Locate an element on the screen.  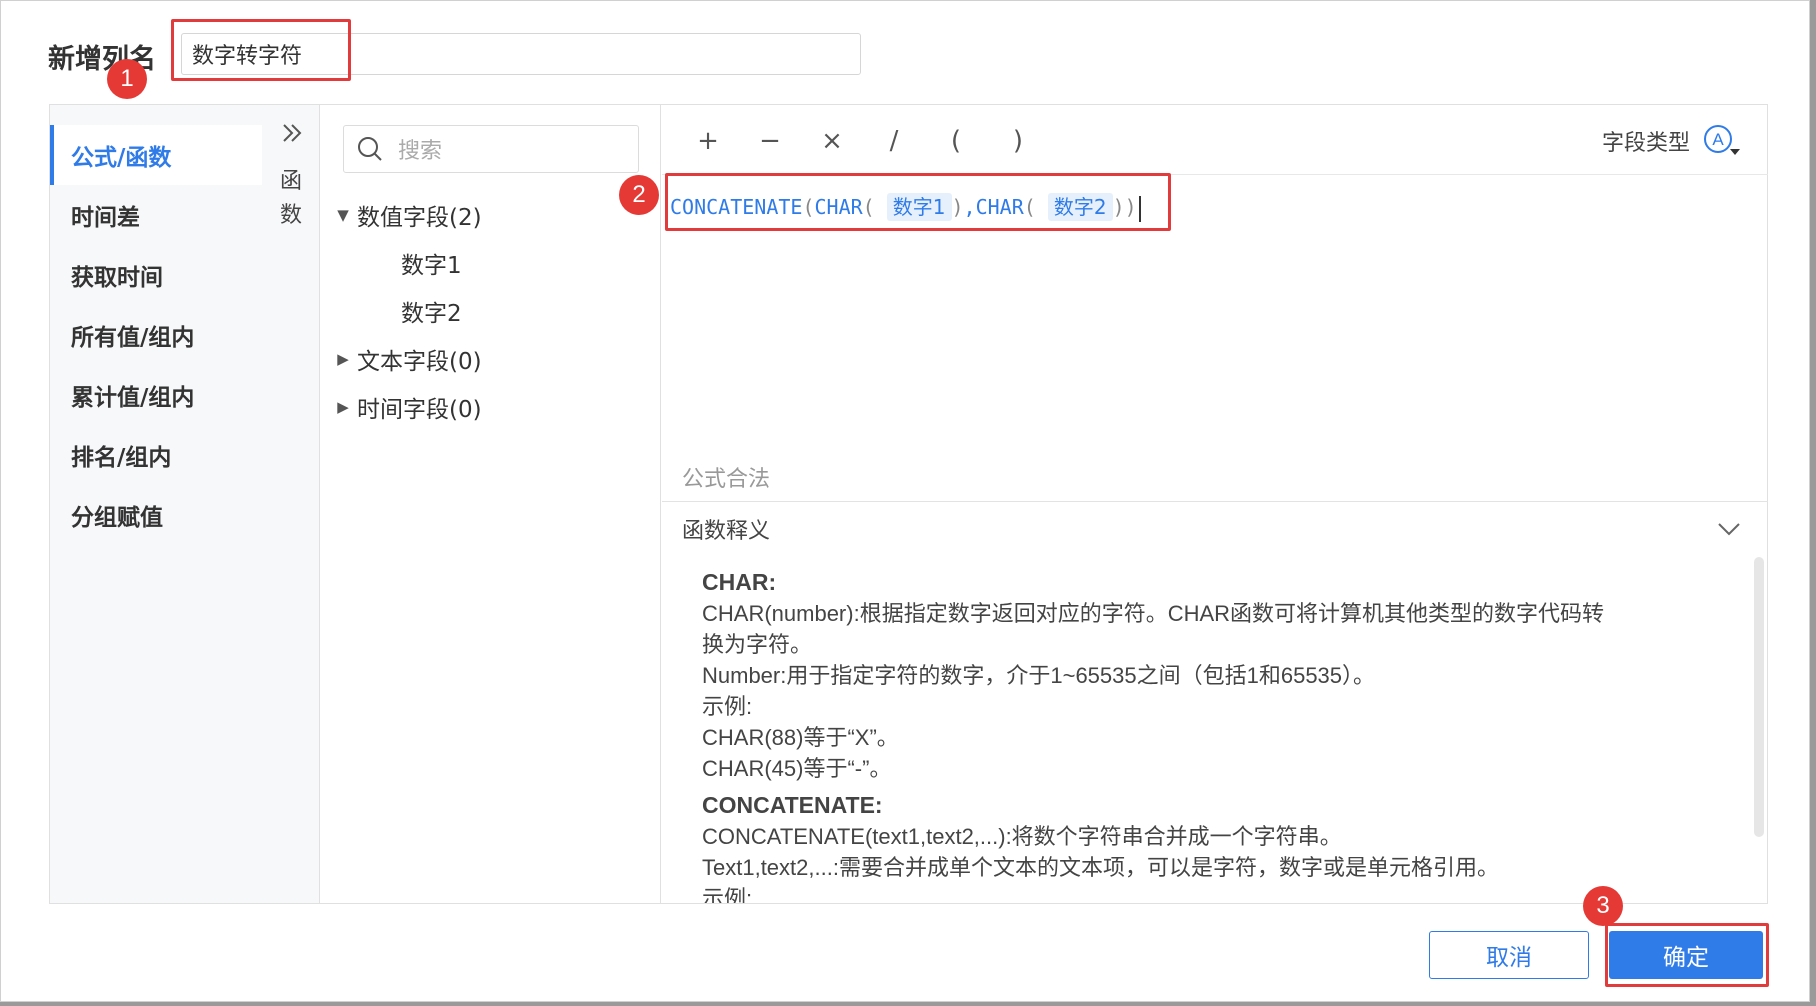
annotation-badge-1: 1 is located at coordinates (127, 79).